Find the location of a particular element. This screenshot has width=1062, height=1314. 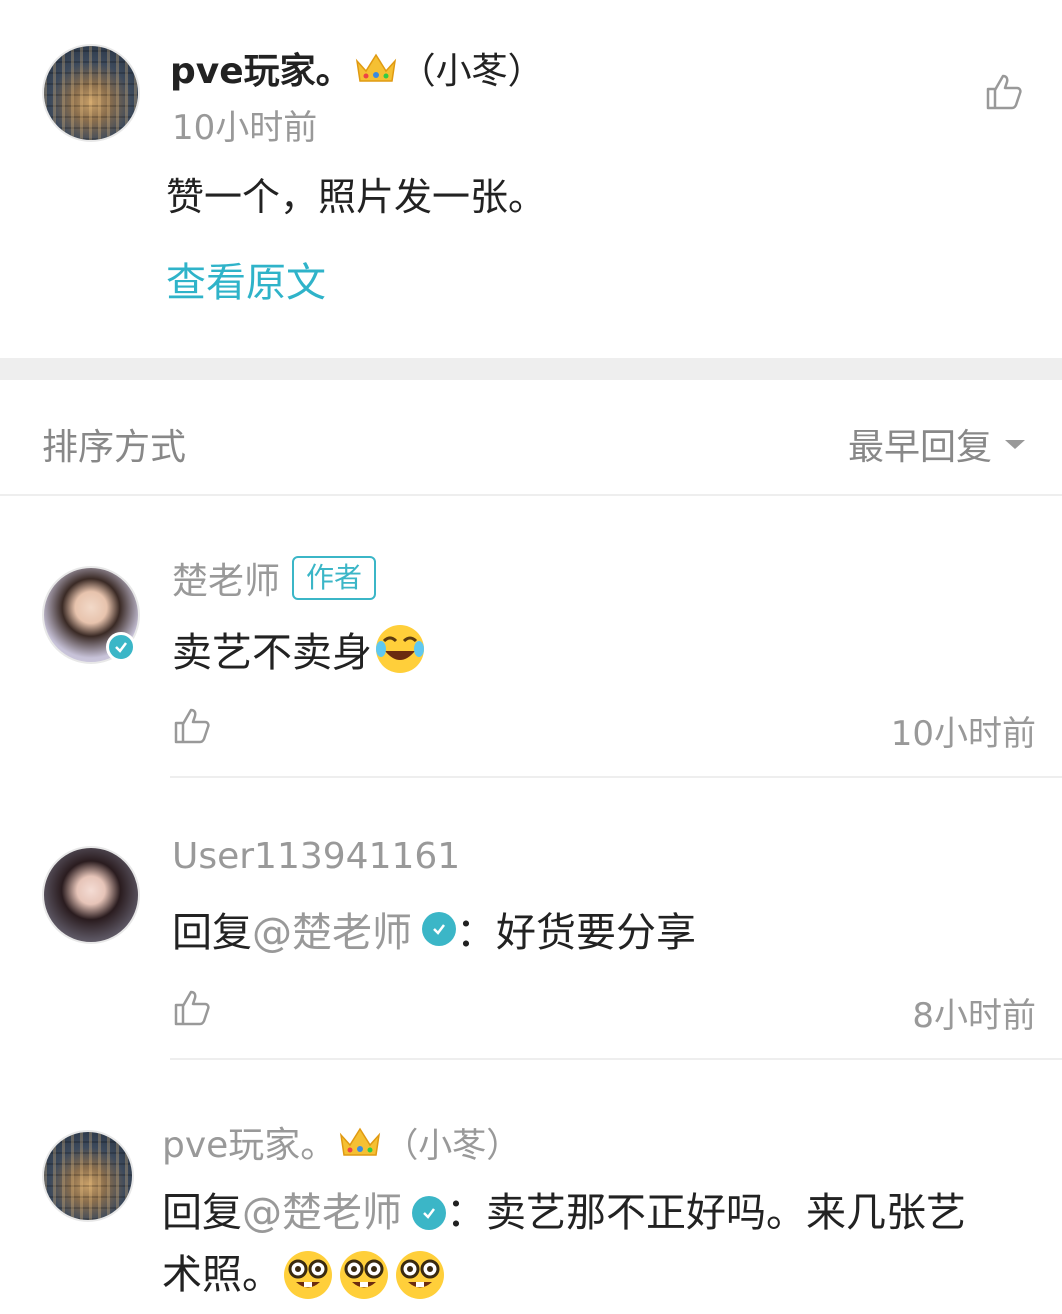

comment-body: 卖艺不卖身 is located at coordinates (299, 649).